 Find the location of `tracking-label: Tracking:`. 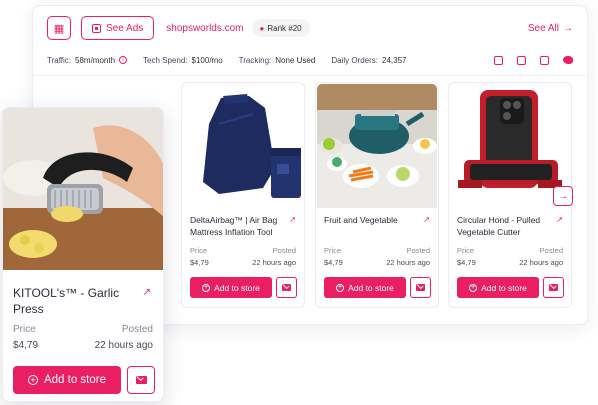

tracking-label: Tracking: is located at coordinates (255, 60).